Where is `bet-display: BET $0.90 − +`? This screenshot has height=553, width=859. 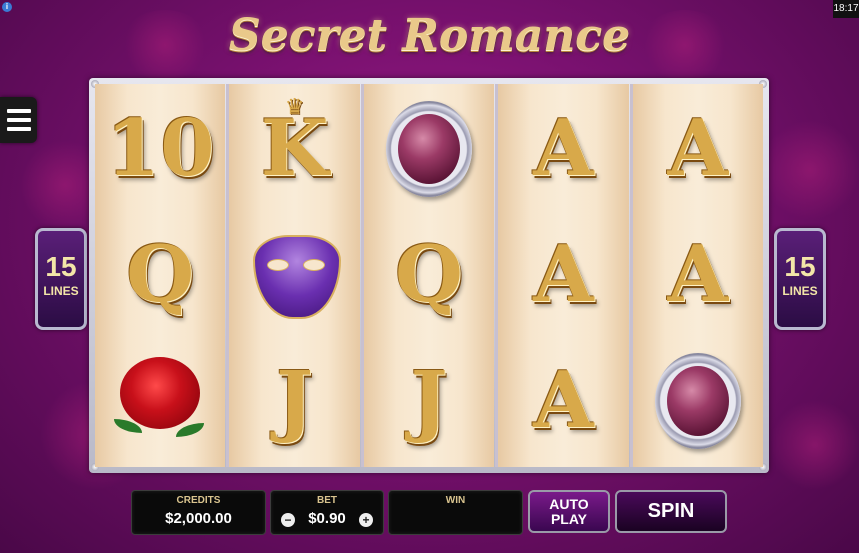
bet-display: BET $0.90 − + is located at coordinates (327, 512).